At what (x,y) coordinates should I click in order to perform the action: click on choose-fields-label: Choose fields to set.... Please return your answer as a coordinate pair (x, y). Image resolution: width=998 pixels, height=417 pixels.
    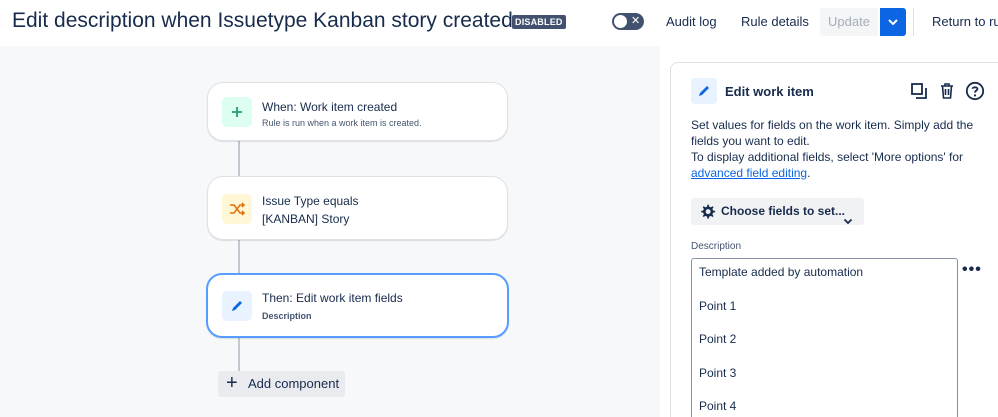
    Looking at the image, I should click on (783, 211).